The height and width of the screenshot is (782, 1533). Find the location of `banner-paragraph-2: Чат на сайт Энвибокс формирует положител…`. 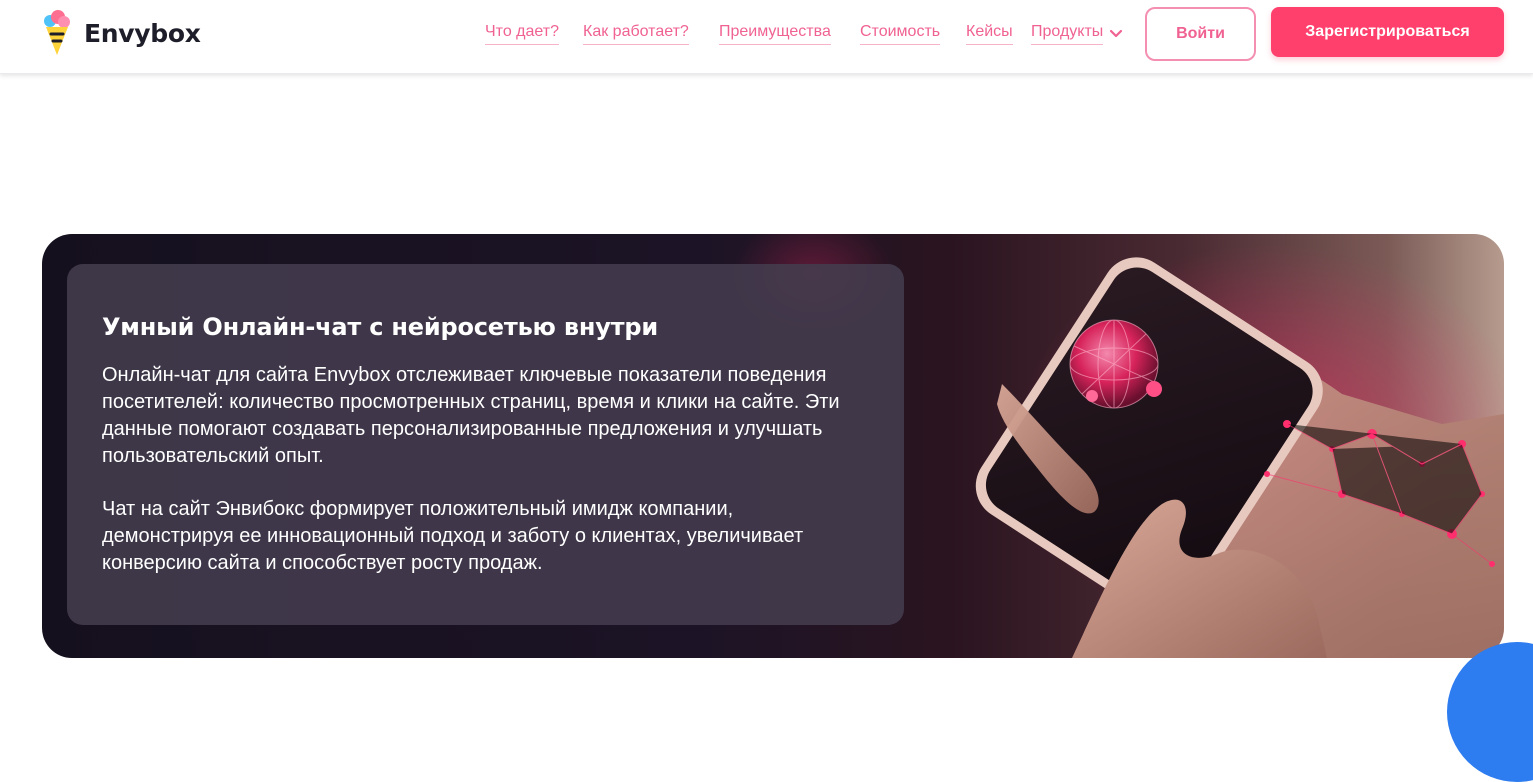

banner-paragraph-2: Чат на сайт Энвибокс формирует положител… is located at coordinates (453, 536).